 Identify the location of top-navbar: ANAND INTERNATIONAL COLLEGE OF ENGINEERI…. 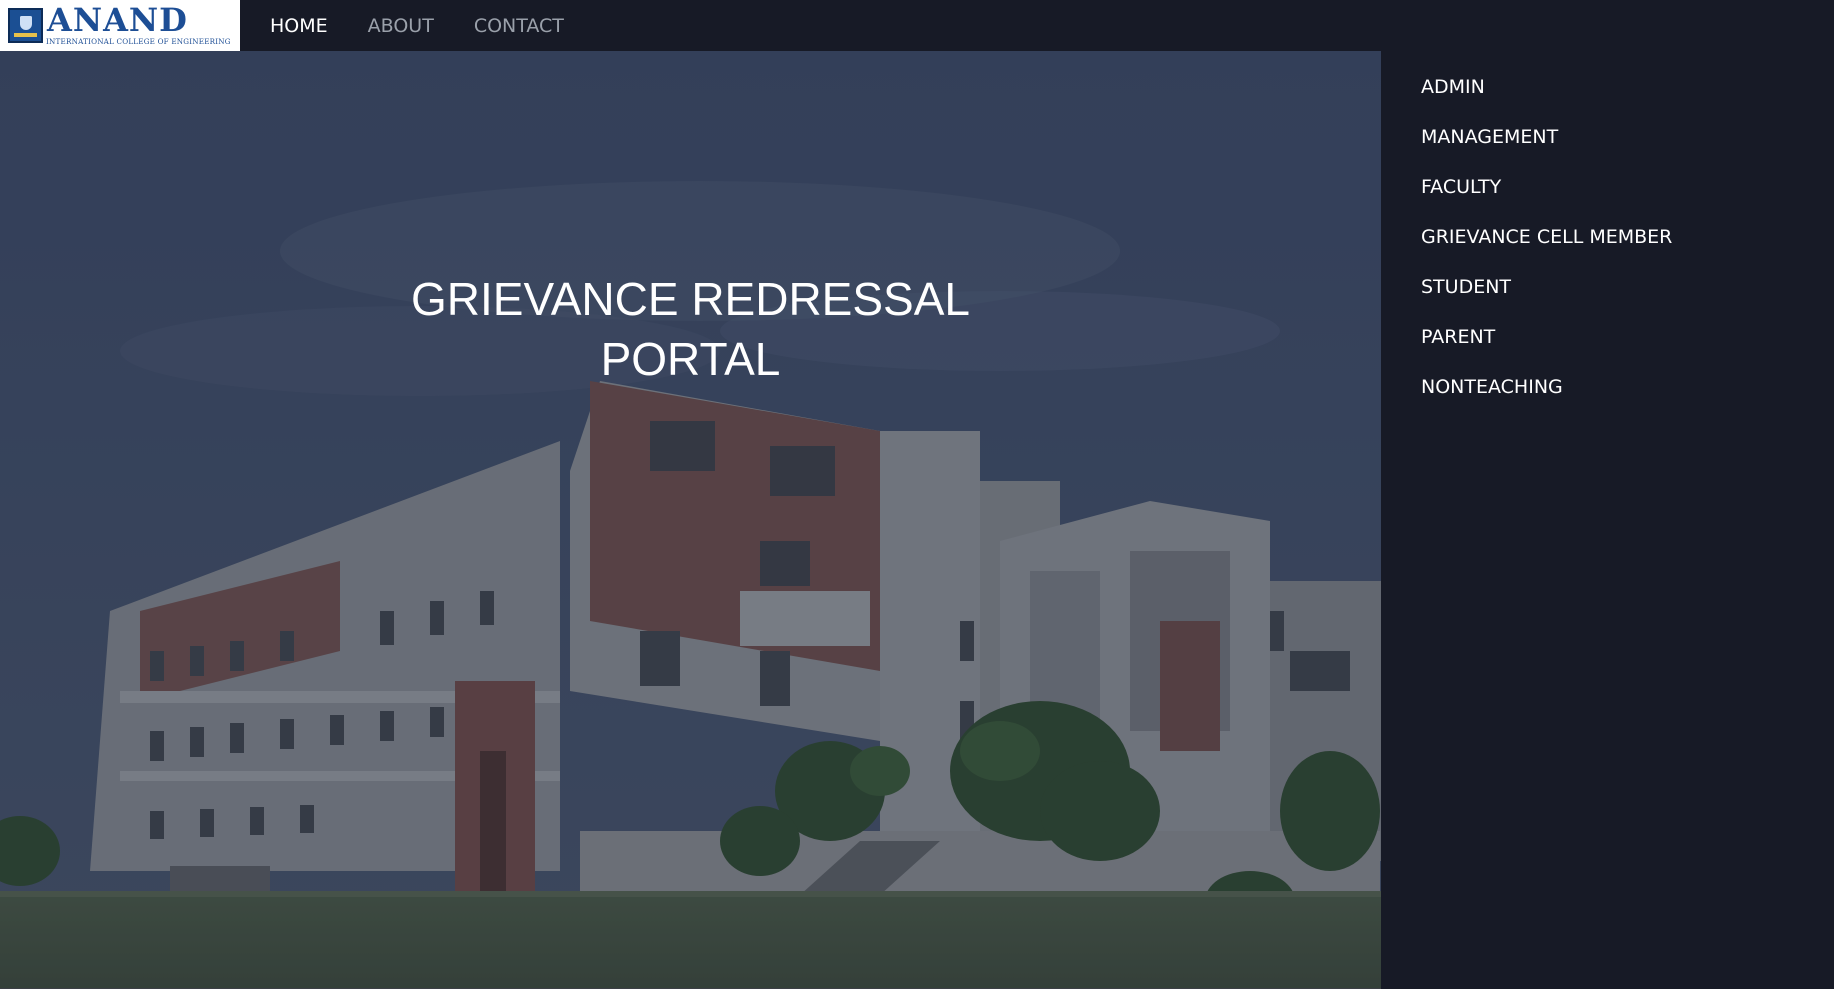
(917, 25).